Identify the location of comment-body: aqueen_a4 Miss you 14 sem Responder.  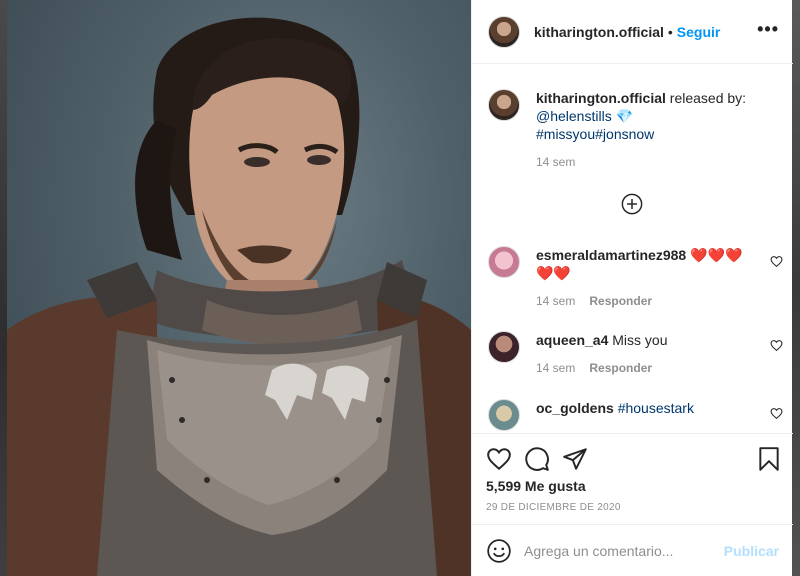
(645, 354).